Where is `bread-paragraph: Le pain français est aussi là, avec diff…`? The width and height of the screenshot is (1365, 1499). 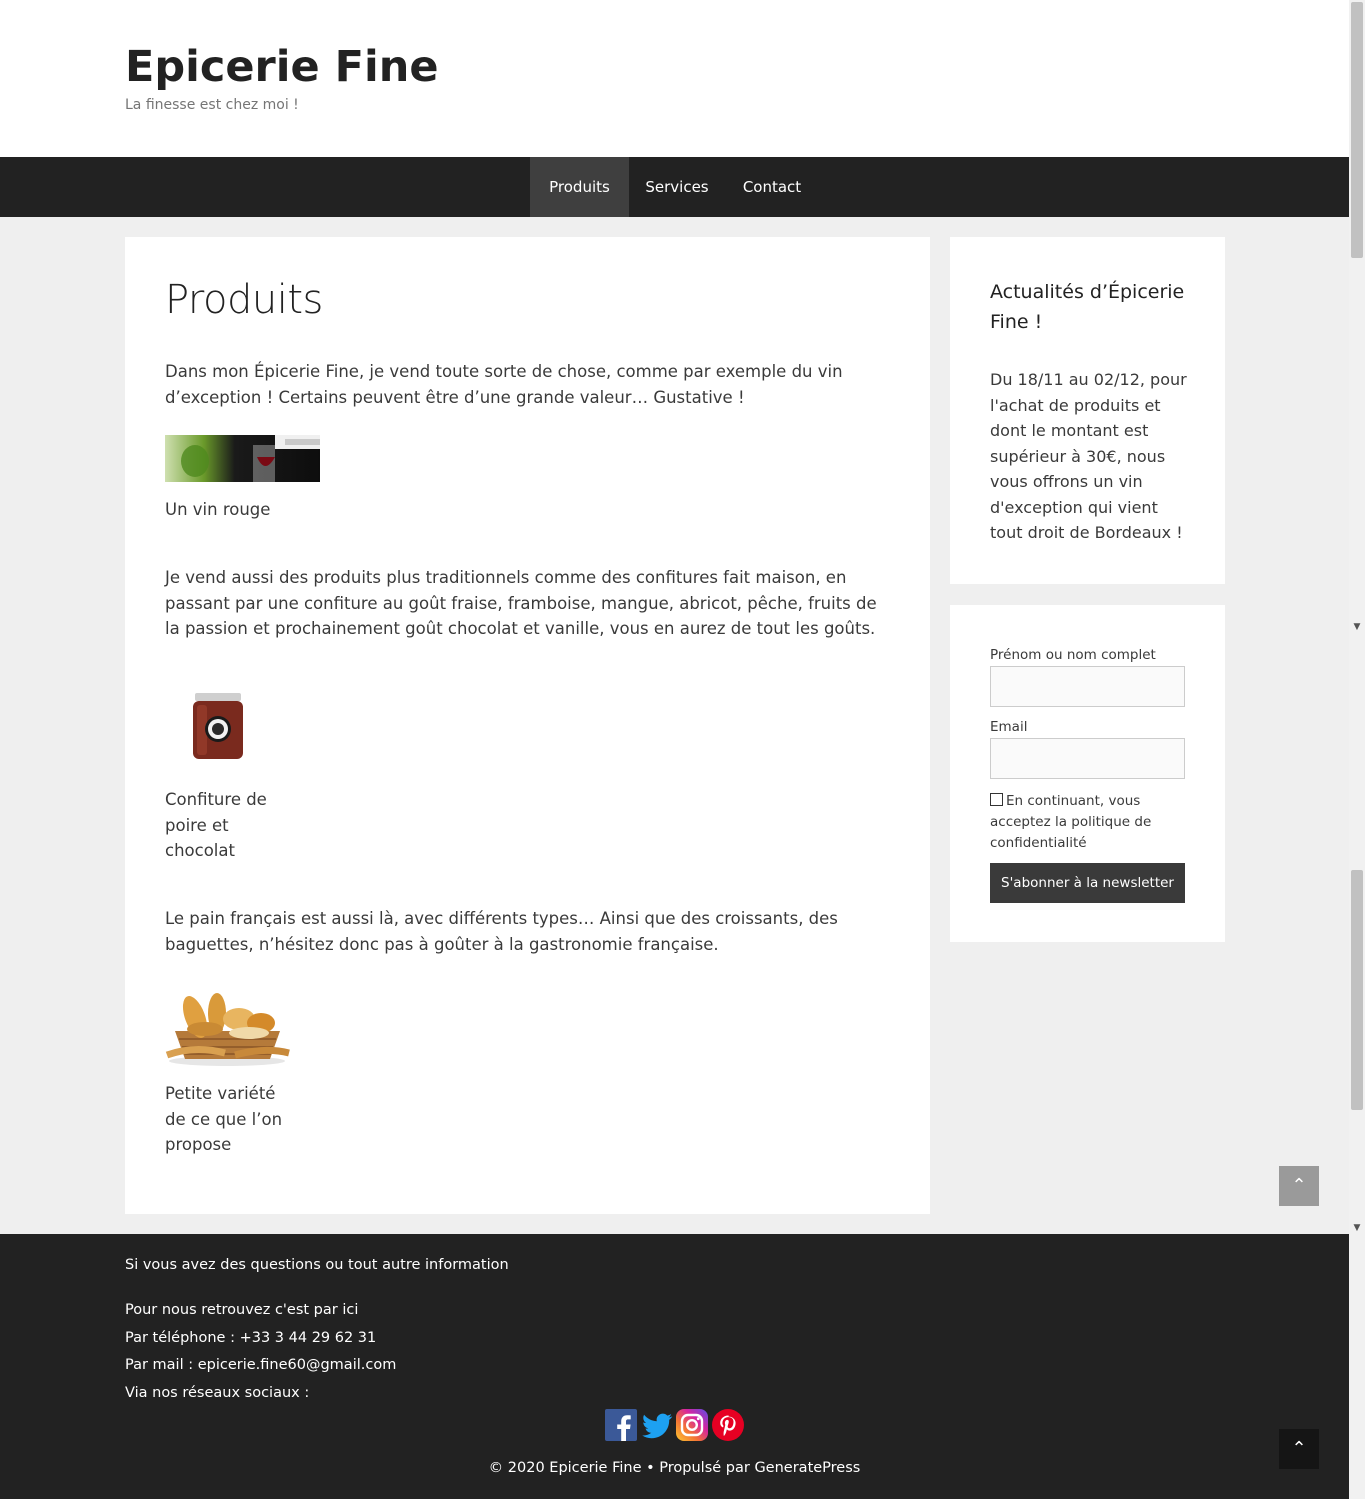 bread-paragraph: Le pain français est aussi là, avec diff… is located at coordinates (501, 931).